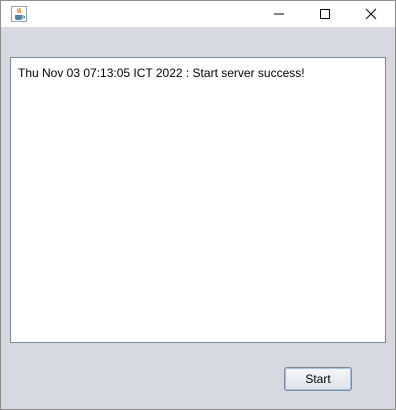  I want to click on close-button, so click(371, 14).